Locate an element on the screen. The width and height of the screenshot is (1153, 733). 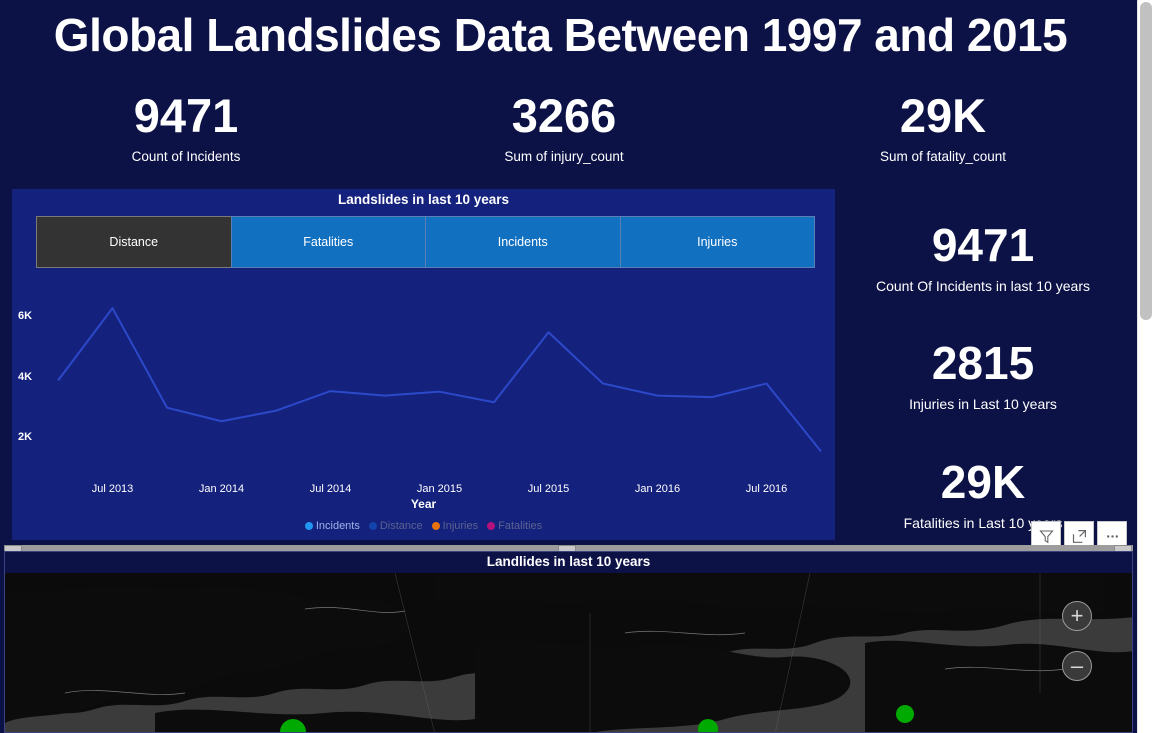
legend-label: Fatalities is located at coordinates (520, 526).